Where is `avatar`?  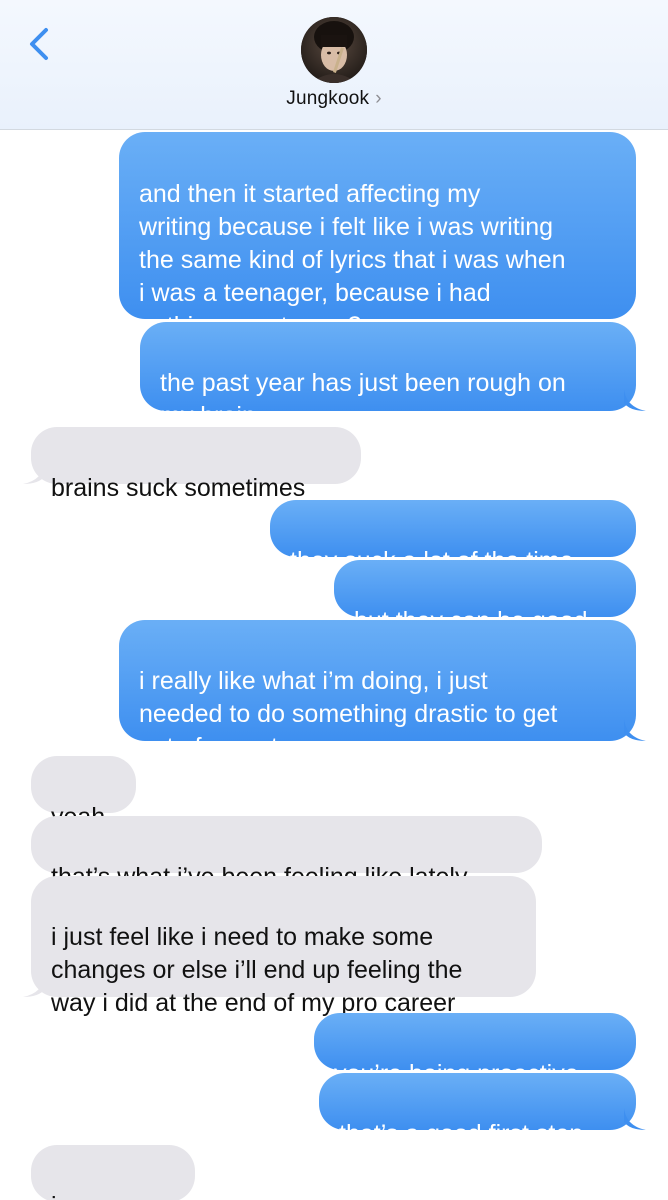
avatar is located at coordinates (334, 50).